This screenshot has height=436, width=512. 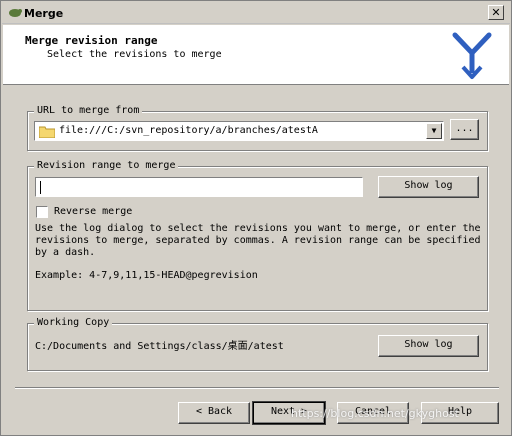 I want to click on close-icon: ✕, so click(x=496, y=12).